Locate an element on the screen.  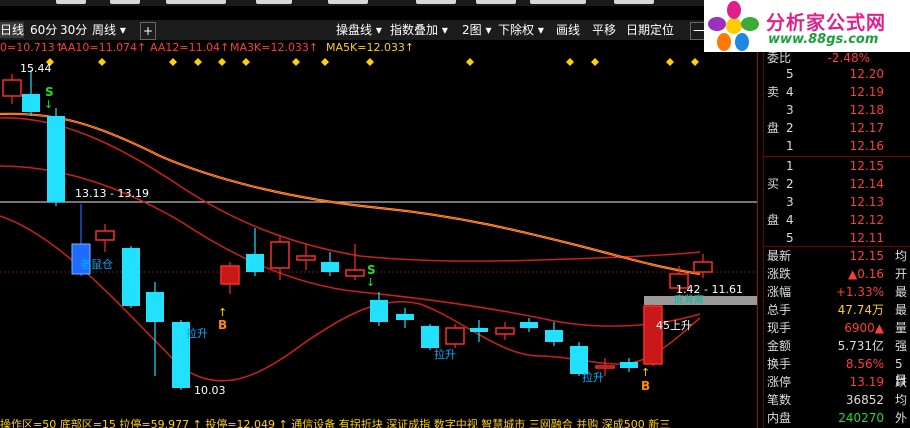
buy-level-5-val: 12.11 is located at coordinates (866, 238).